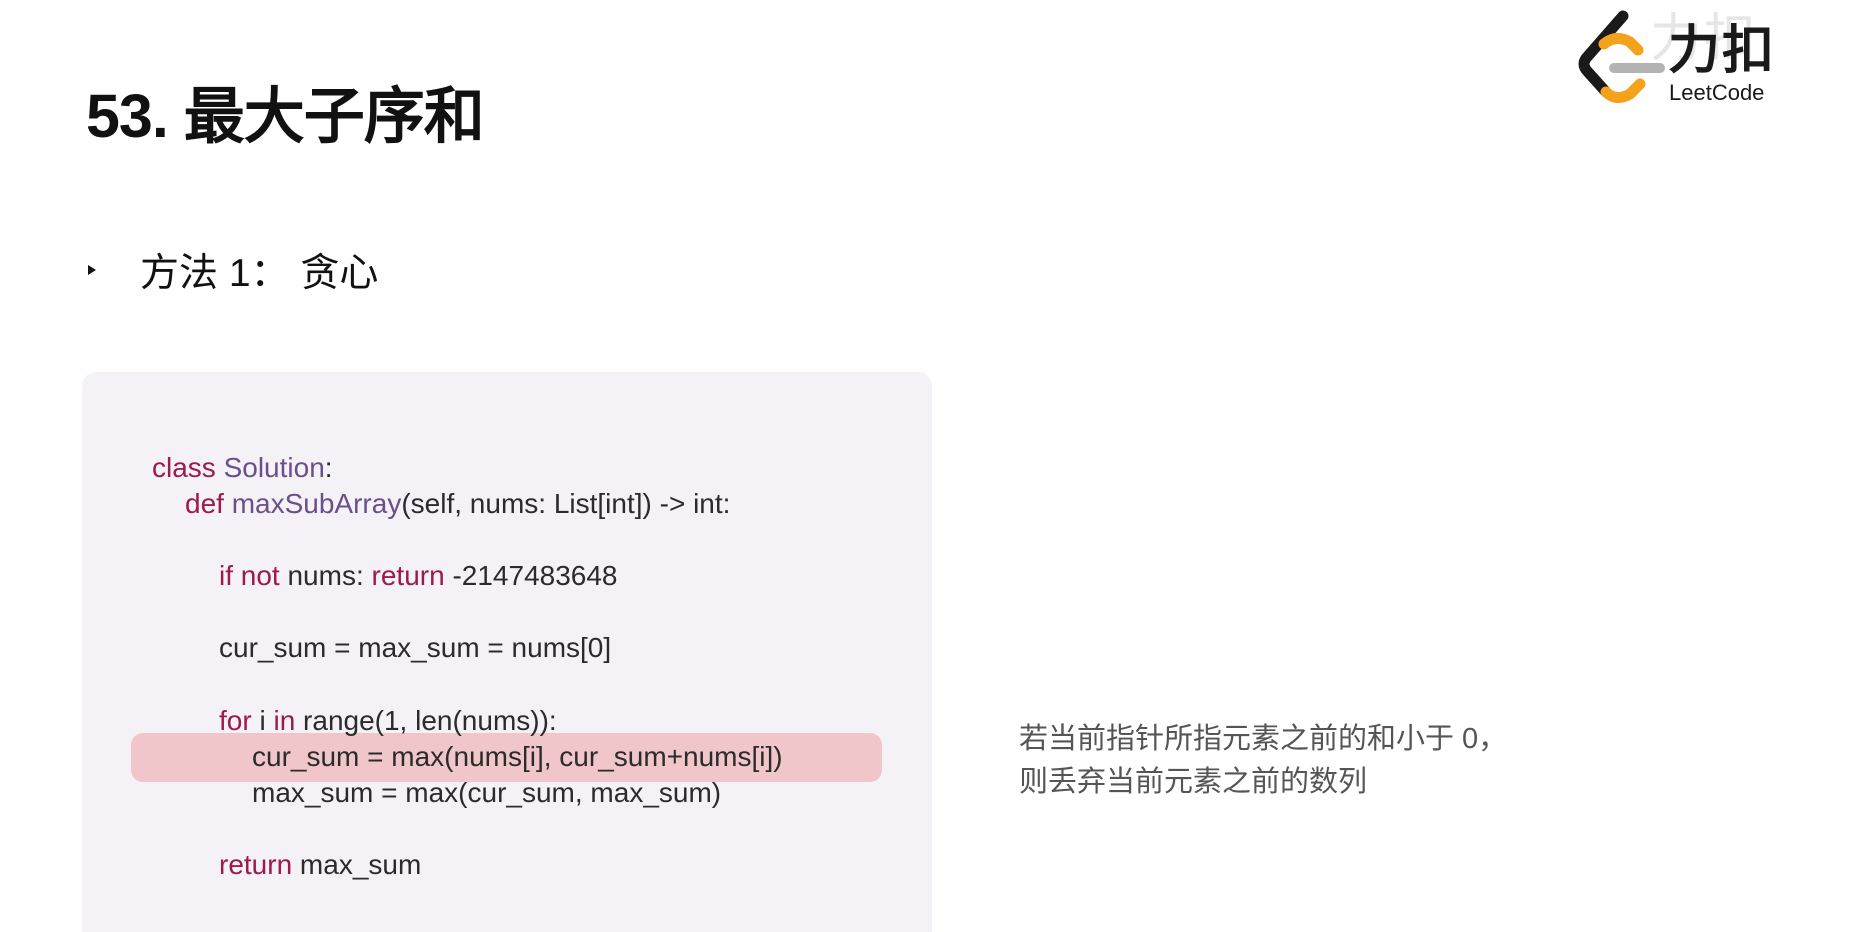  Describe the element at coordinates (284, 720) in the screenshot. I see `code-keyword: in` at that location.